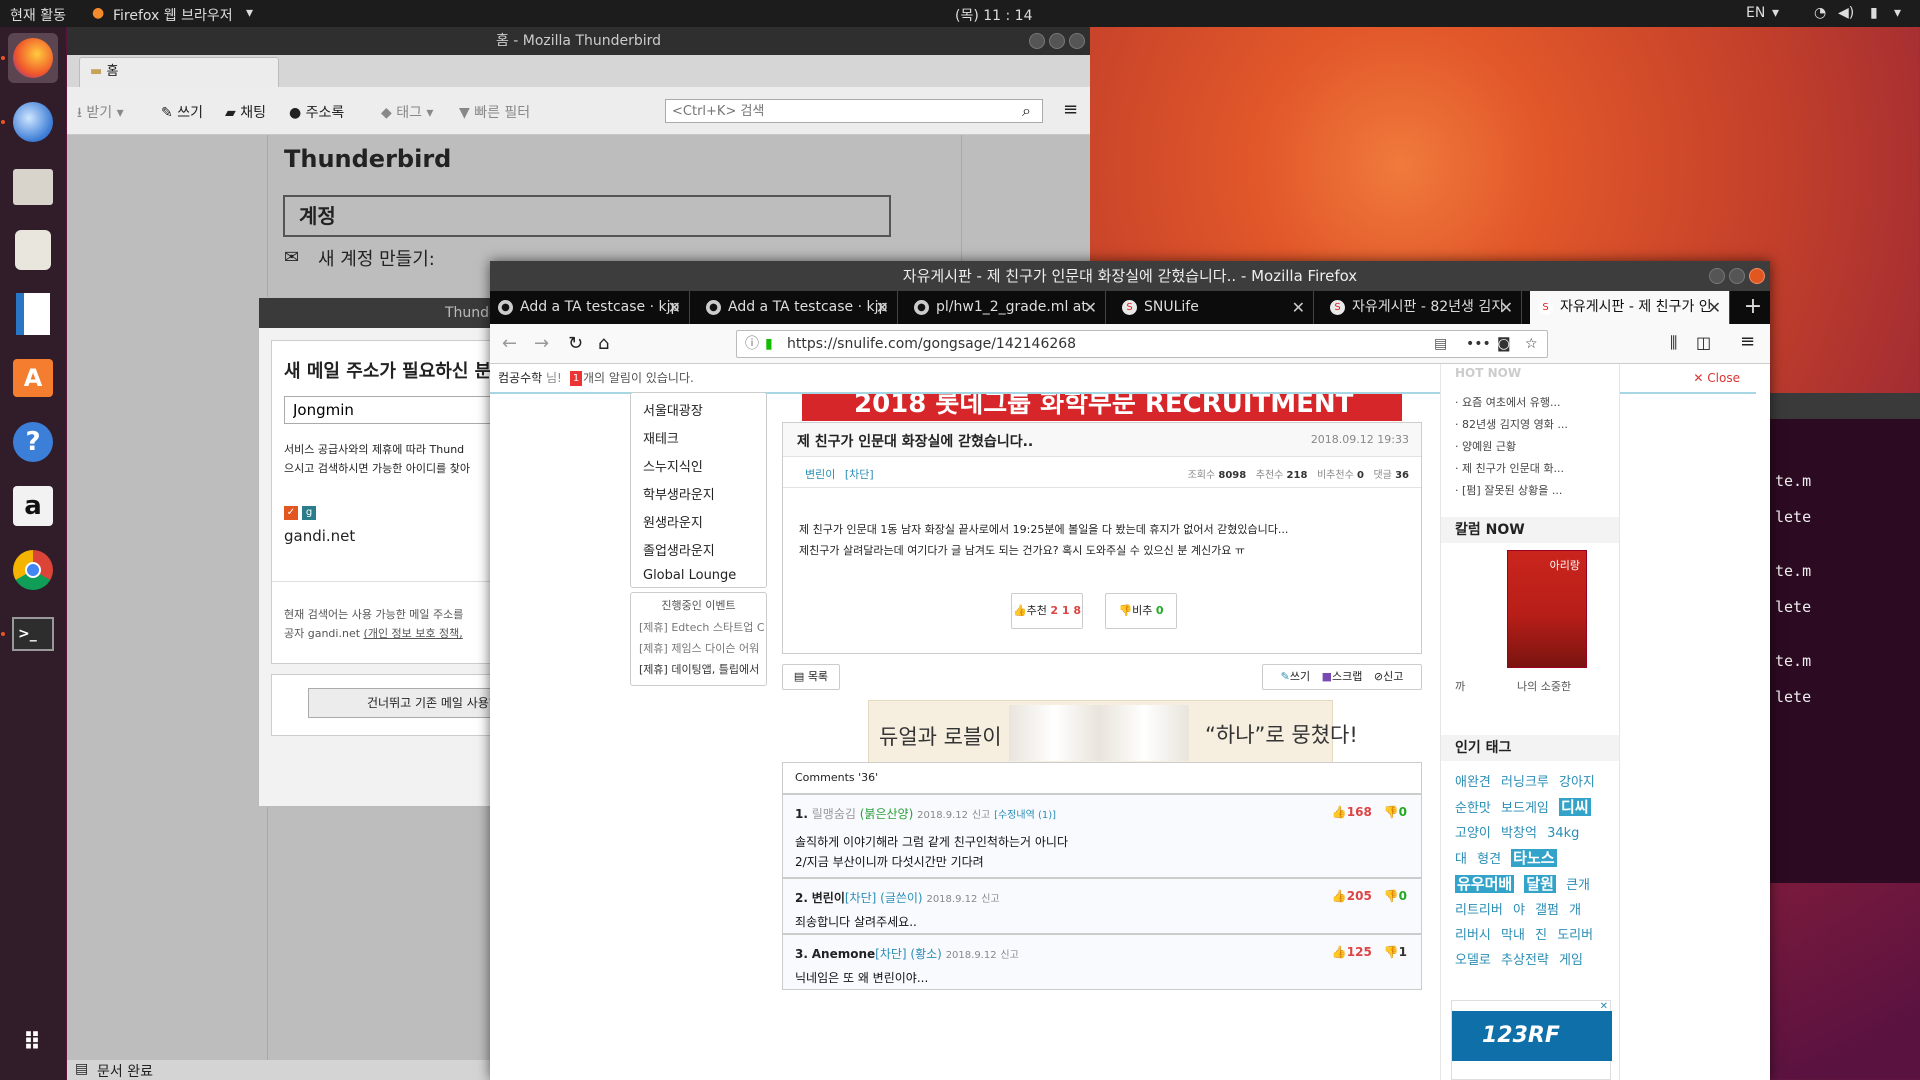 The image size is (1920, 1080). Describe the element at coordinates (316, 112) in the screenshot. I see `address-book-button: ● 주소록` at that location.